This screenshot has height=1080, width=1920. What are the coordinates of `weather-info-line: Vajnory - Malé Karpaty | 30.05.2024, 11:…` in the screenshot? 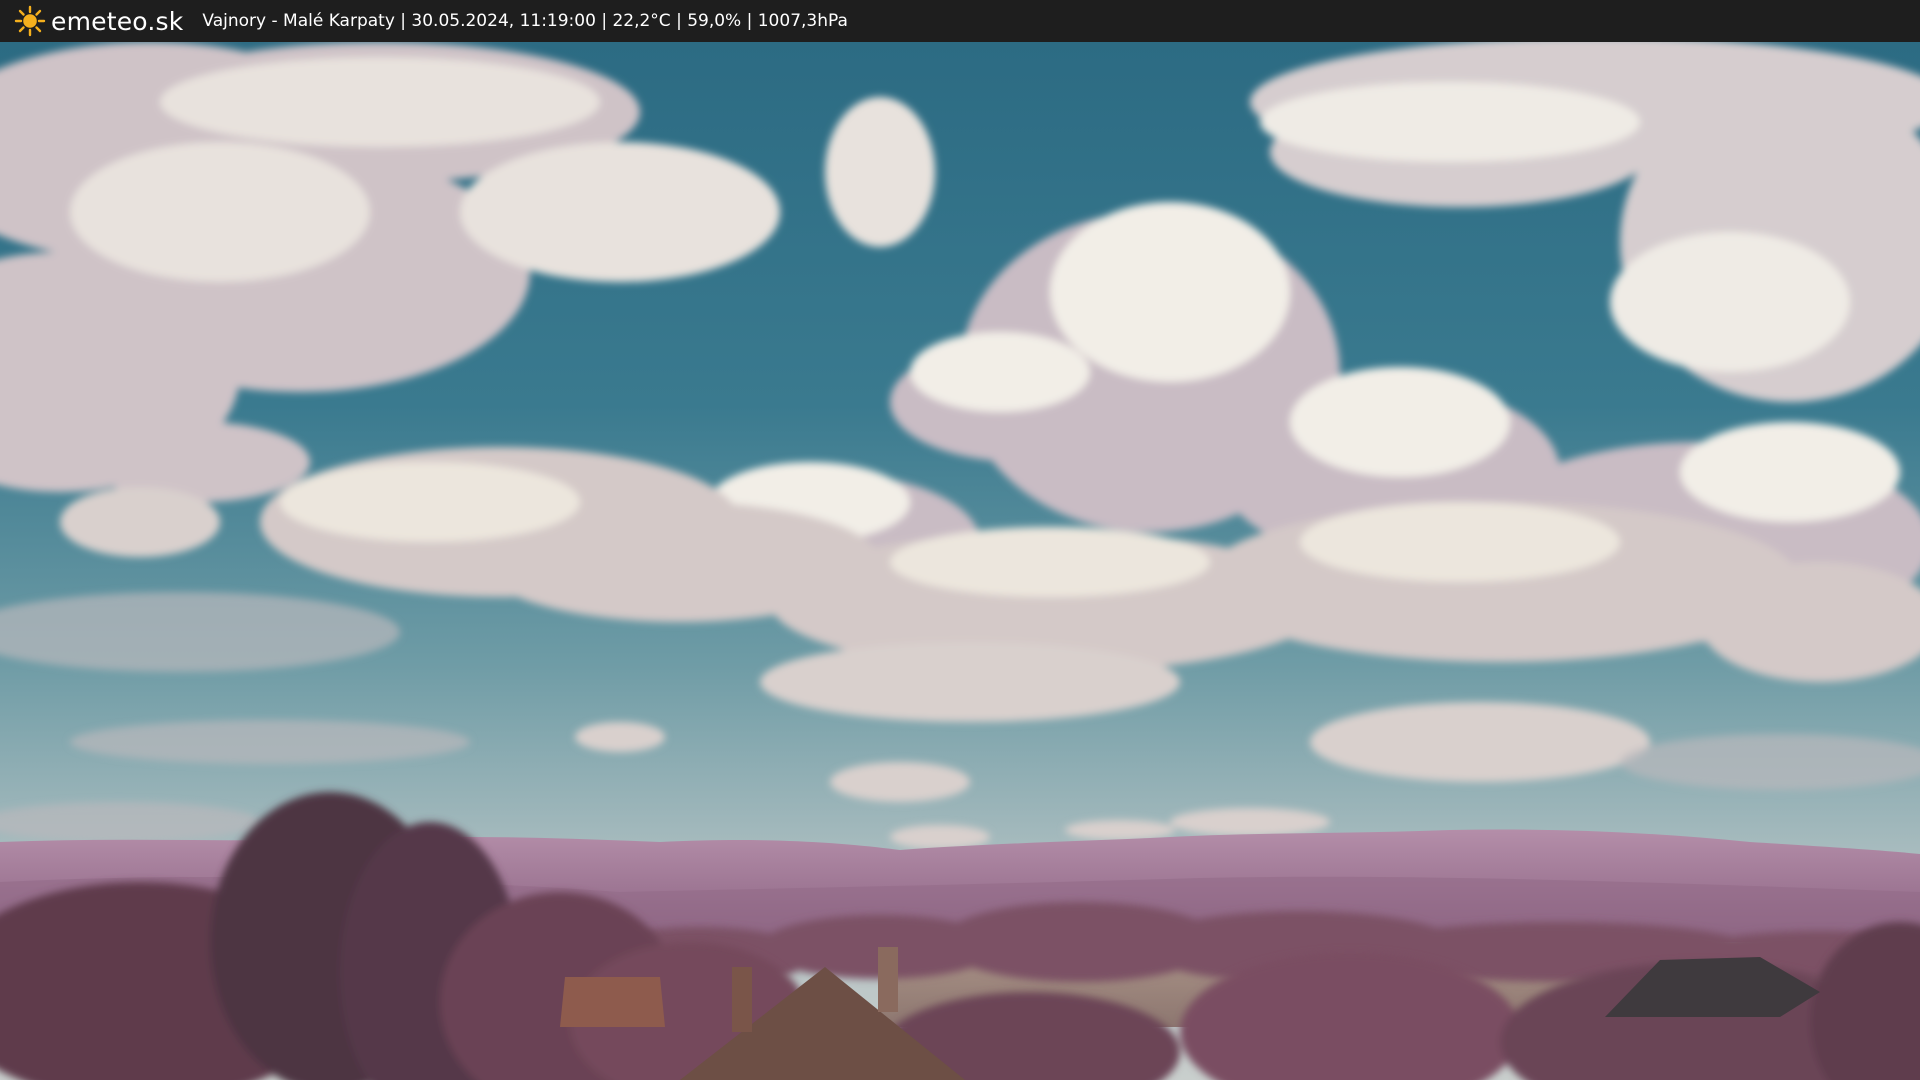 It's located at (525, 21).